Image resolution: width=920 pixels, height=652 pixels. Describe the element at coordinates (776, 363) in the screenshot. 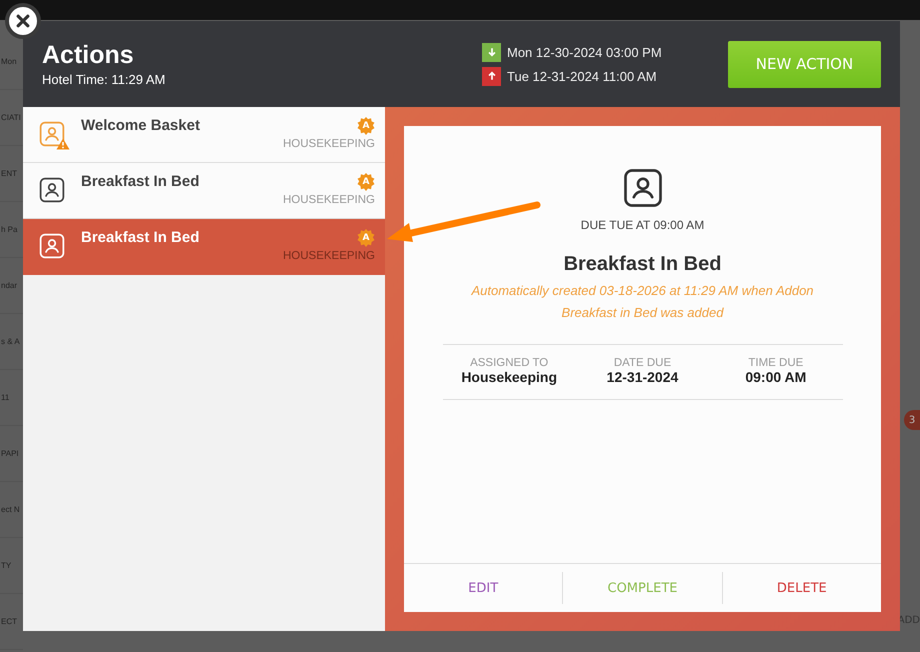

I see `field-label: TIME DUE` at that location.